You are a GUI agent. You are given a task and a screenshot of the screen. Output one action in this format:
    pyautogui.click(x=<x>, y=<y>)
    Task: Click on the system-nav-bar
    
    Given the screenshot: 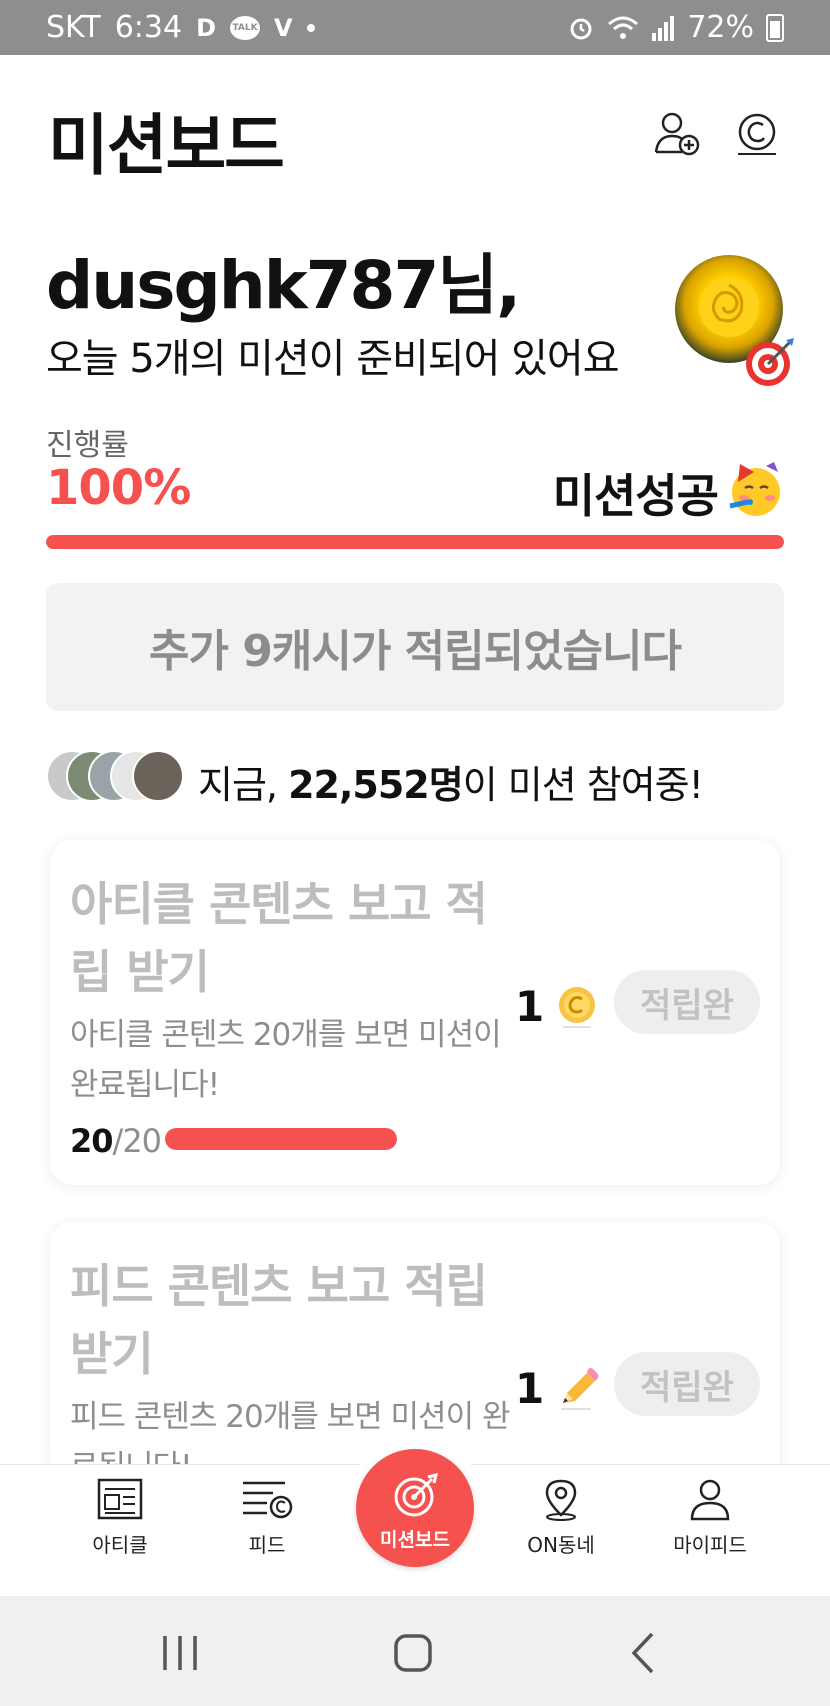 What is the action you would take?
    pyautogui.click(x=415, y=1651)
    